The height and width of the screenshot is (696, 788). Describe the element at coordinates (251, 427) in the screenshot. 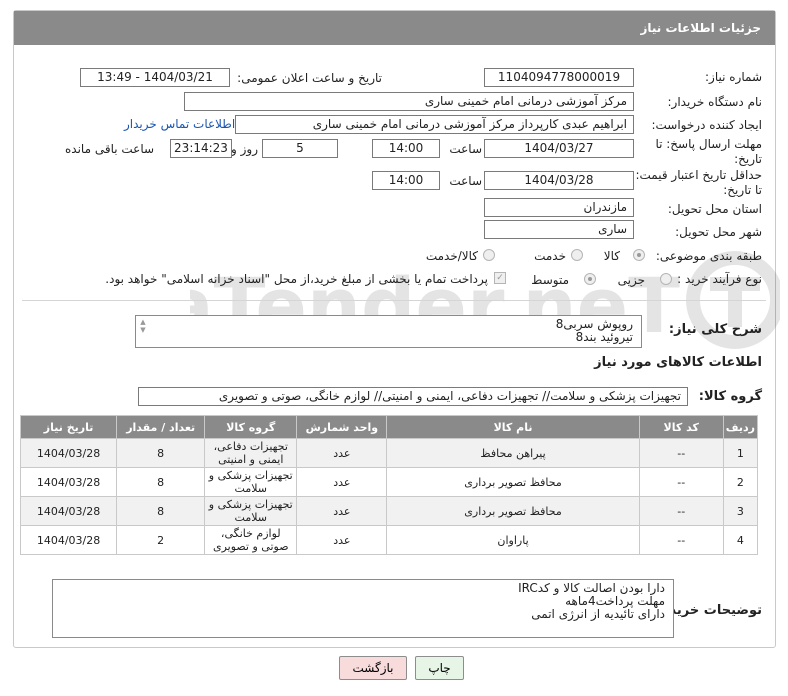

I see `column-header: گروه کالا` at that location.